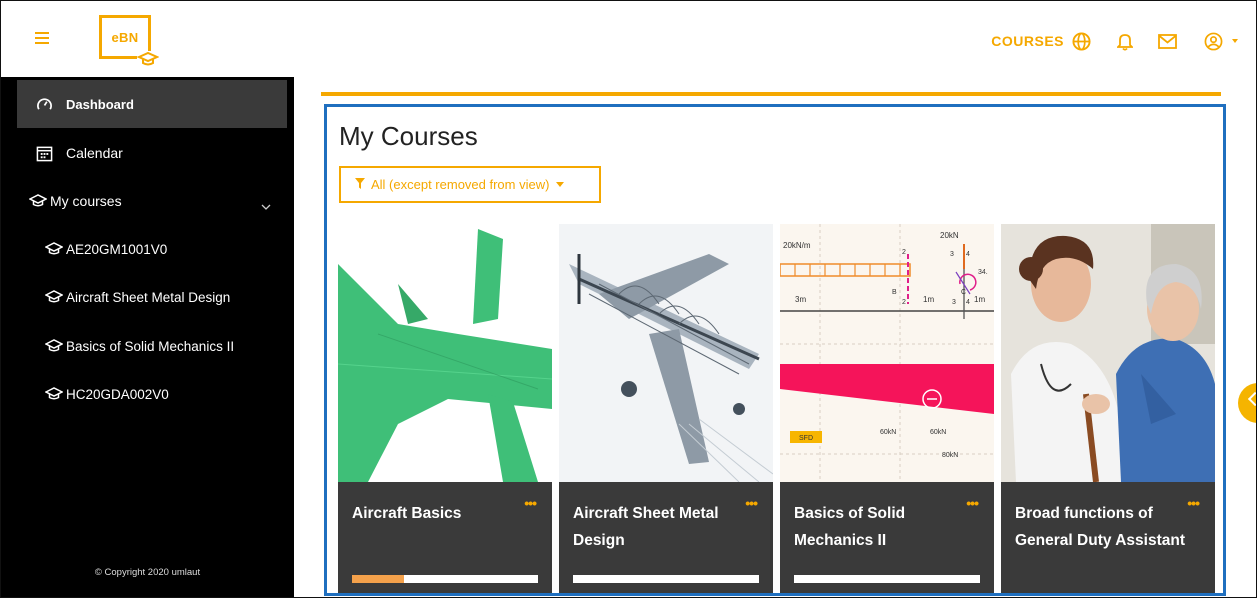 The width and height of the screenshot is (1257, 598). Describe the element at coordinates (950, 455) in the screenshot. I see `diagram-label: 80kN` at that location.